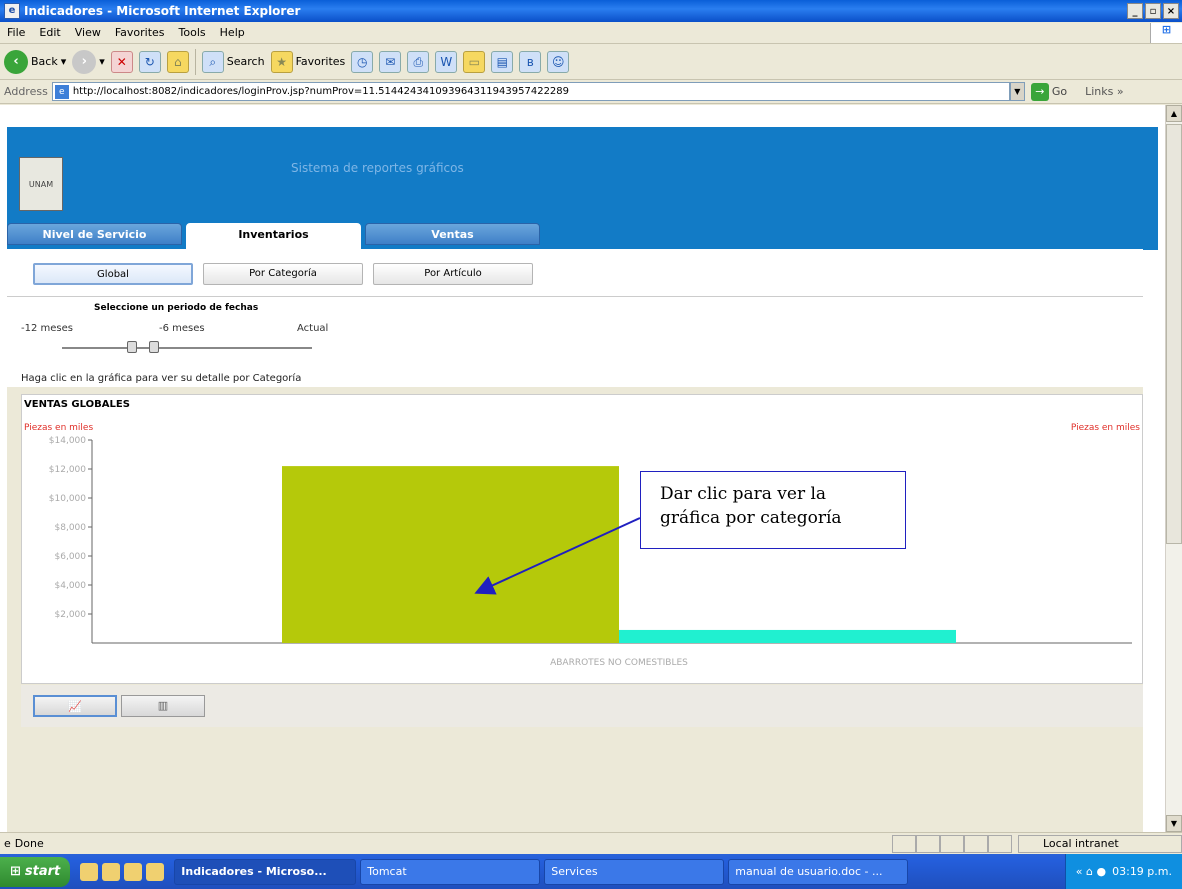 The image size is (1182, 889). What do you see at coordinates (1171, 11) in the screenshot?
I see `close-button: ×` at bounding box center [1171, 11].